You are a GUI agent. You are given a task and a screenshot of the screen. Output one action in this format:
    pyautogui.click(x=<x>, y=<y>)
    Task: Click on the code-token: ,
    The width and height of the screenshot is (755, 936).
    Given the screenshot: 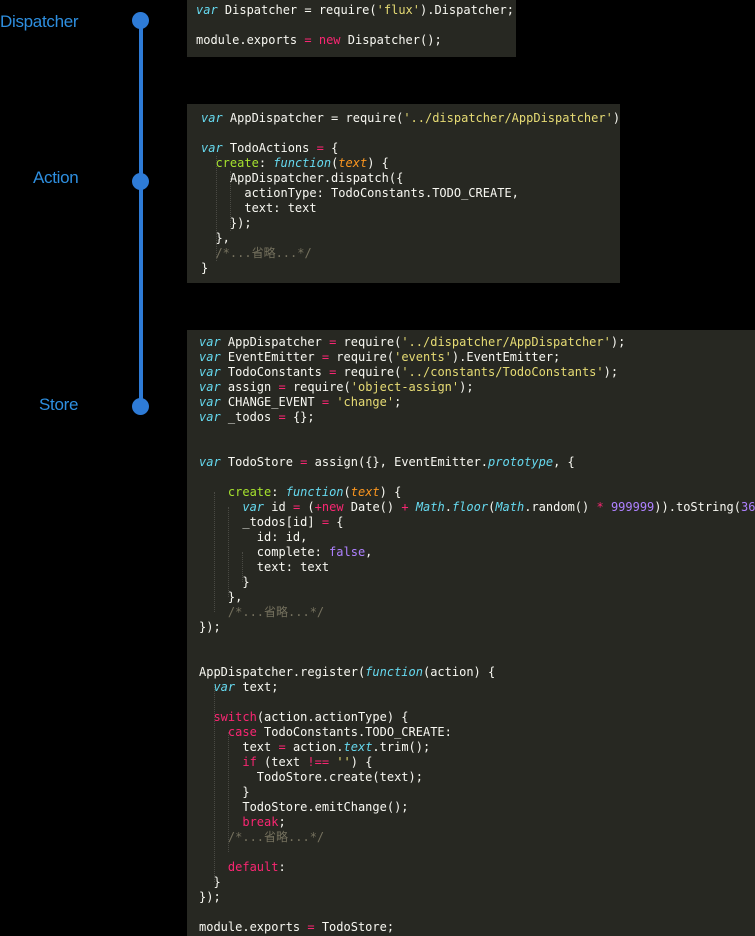 What is the action you would take?
    pyautogui.click(x=369, y=552)
    